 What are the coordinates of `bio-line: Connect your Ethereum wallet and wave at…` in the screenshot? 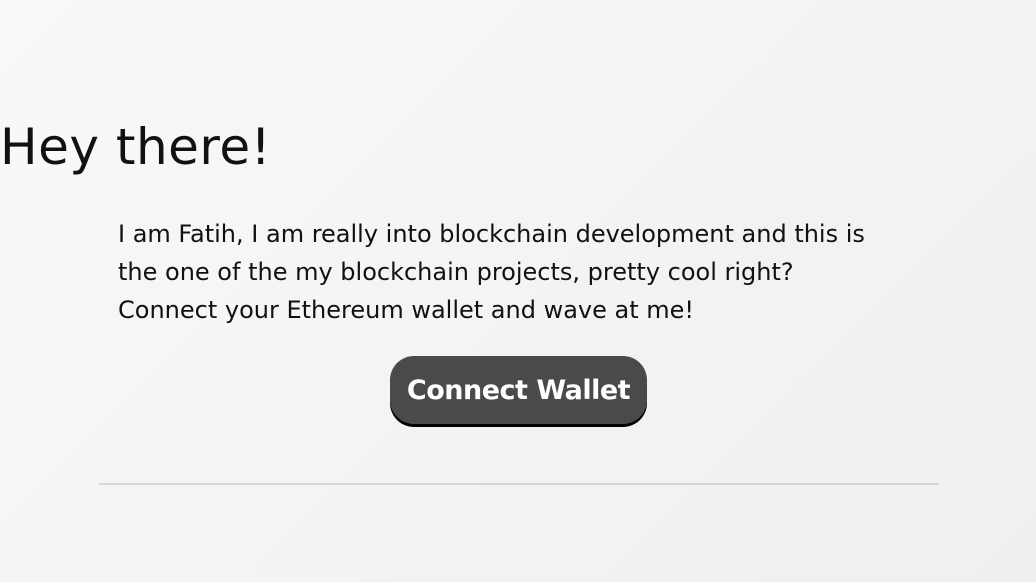 It's located at (406, 310).